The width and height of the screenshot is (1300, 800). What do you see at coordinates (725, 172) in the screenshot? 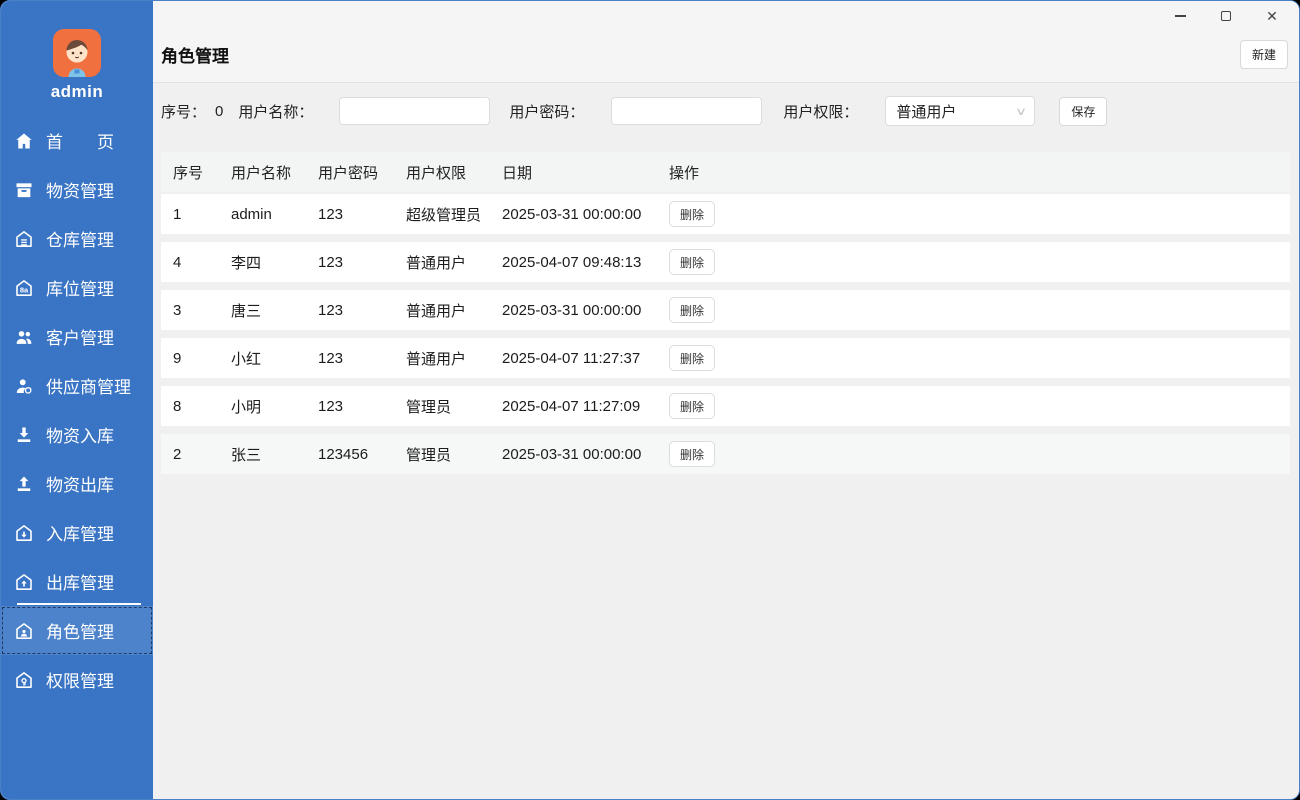
I see `table-header: 序号 用户名称 用户密码 用户权限 日期 操作` at bounding box center [725, 172].